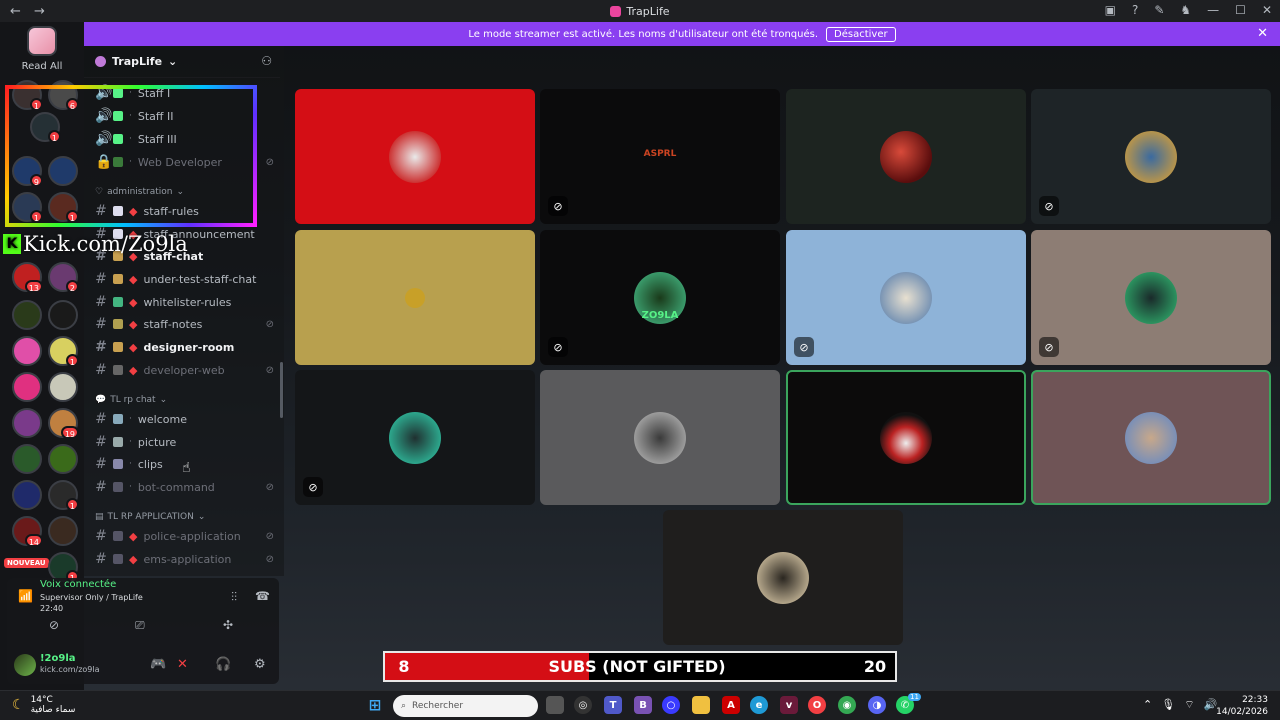 This screenshot has height=720, width=1280. I want to click on server-icon: 13, so click(27, 277).